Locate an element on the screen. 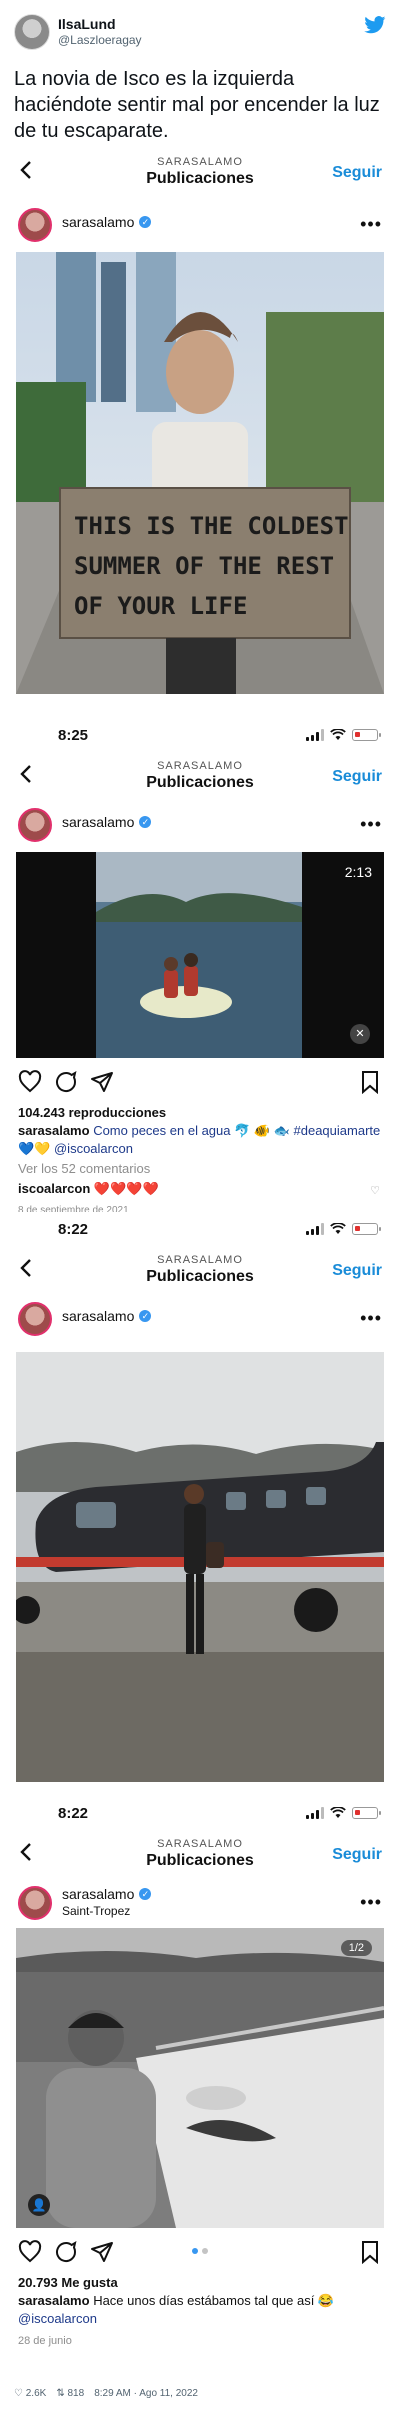 The image size is (400, 2410). video-duration: 2:13 is located at coordinates (358, 872).